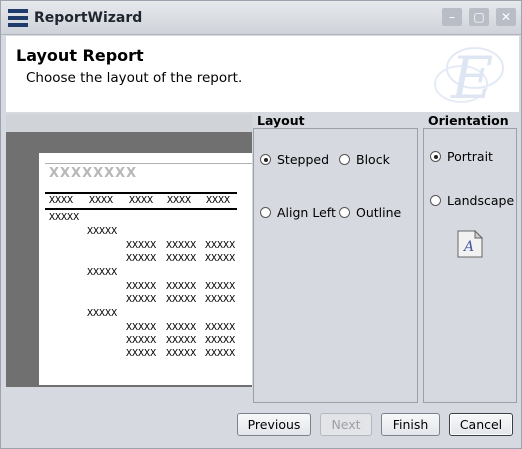 This screenshot has height=449, width=522. What do you see at coordinates (468, 247) in the screenshot?
I see `portrait-icon-letter: A` at bounding box center [468, 247].